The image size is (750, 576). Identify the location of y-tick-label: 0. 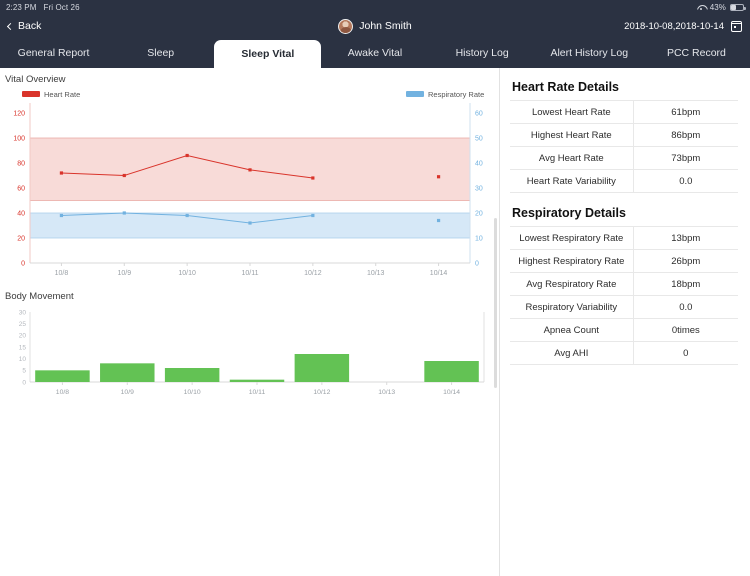
(24, 382).